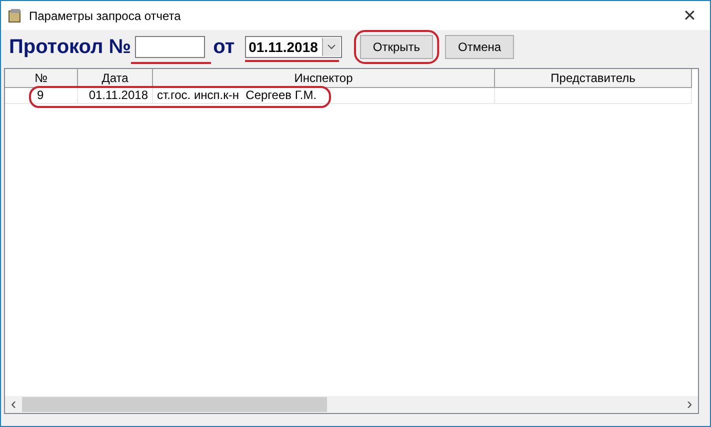  Describe the element at coordinates (174, 404) in the screenshot. I see `scrollbar-thumb` at that location.